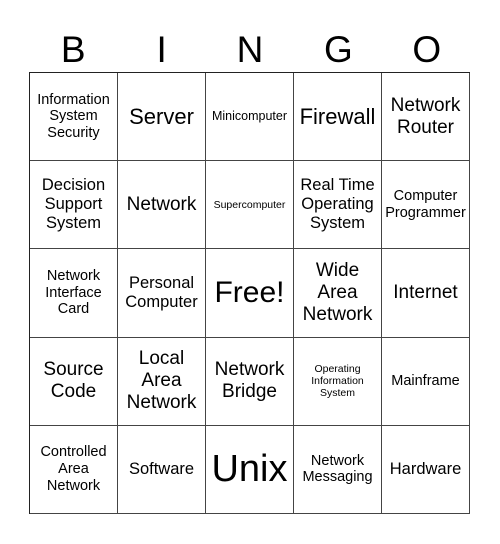 The image size is (500, 544). What do you see at coordinates (250, 381) in the screenshot?
I see `bingo-cell: Network Bridge` at bounding box center [250, 381].